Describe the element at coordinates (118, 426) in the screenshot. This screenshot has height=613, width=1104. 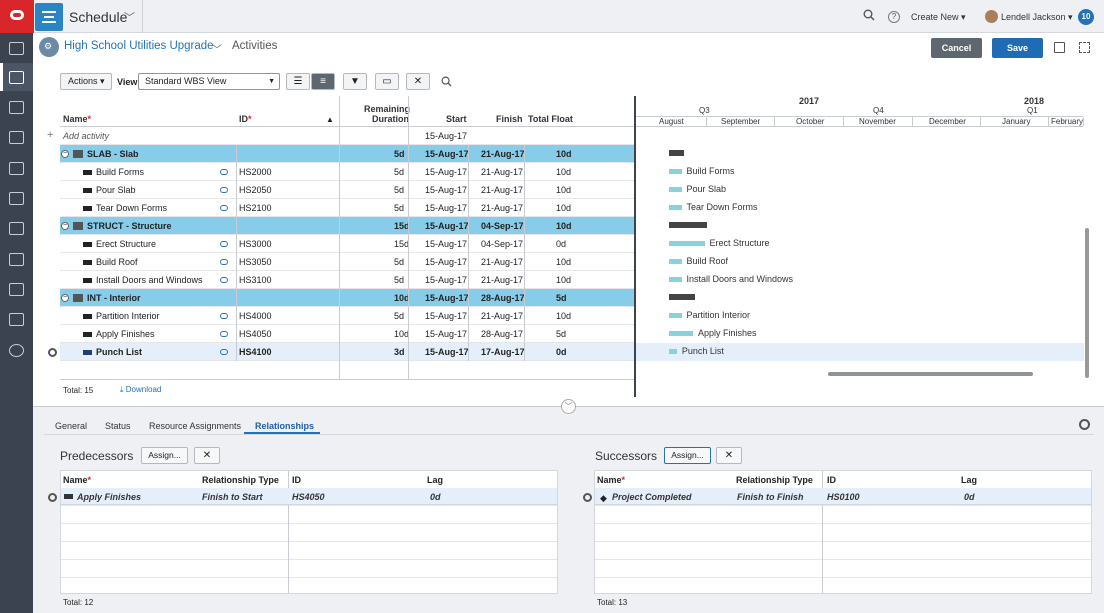
I see `tab-status: Status` at that location.